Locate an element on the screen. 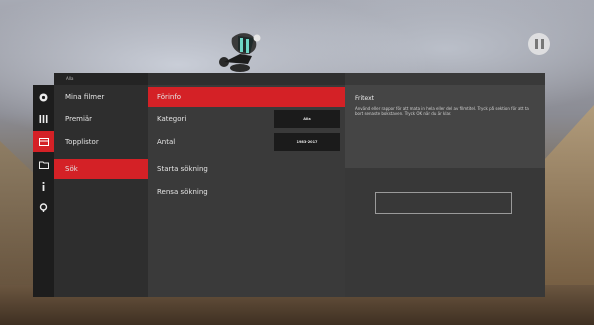  option-forinfo: Förinfo is located at coordinates (246, 97).